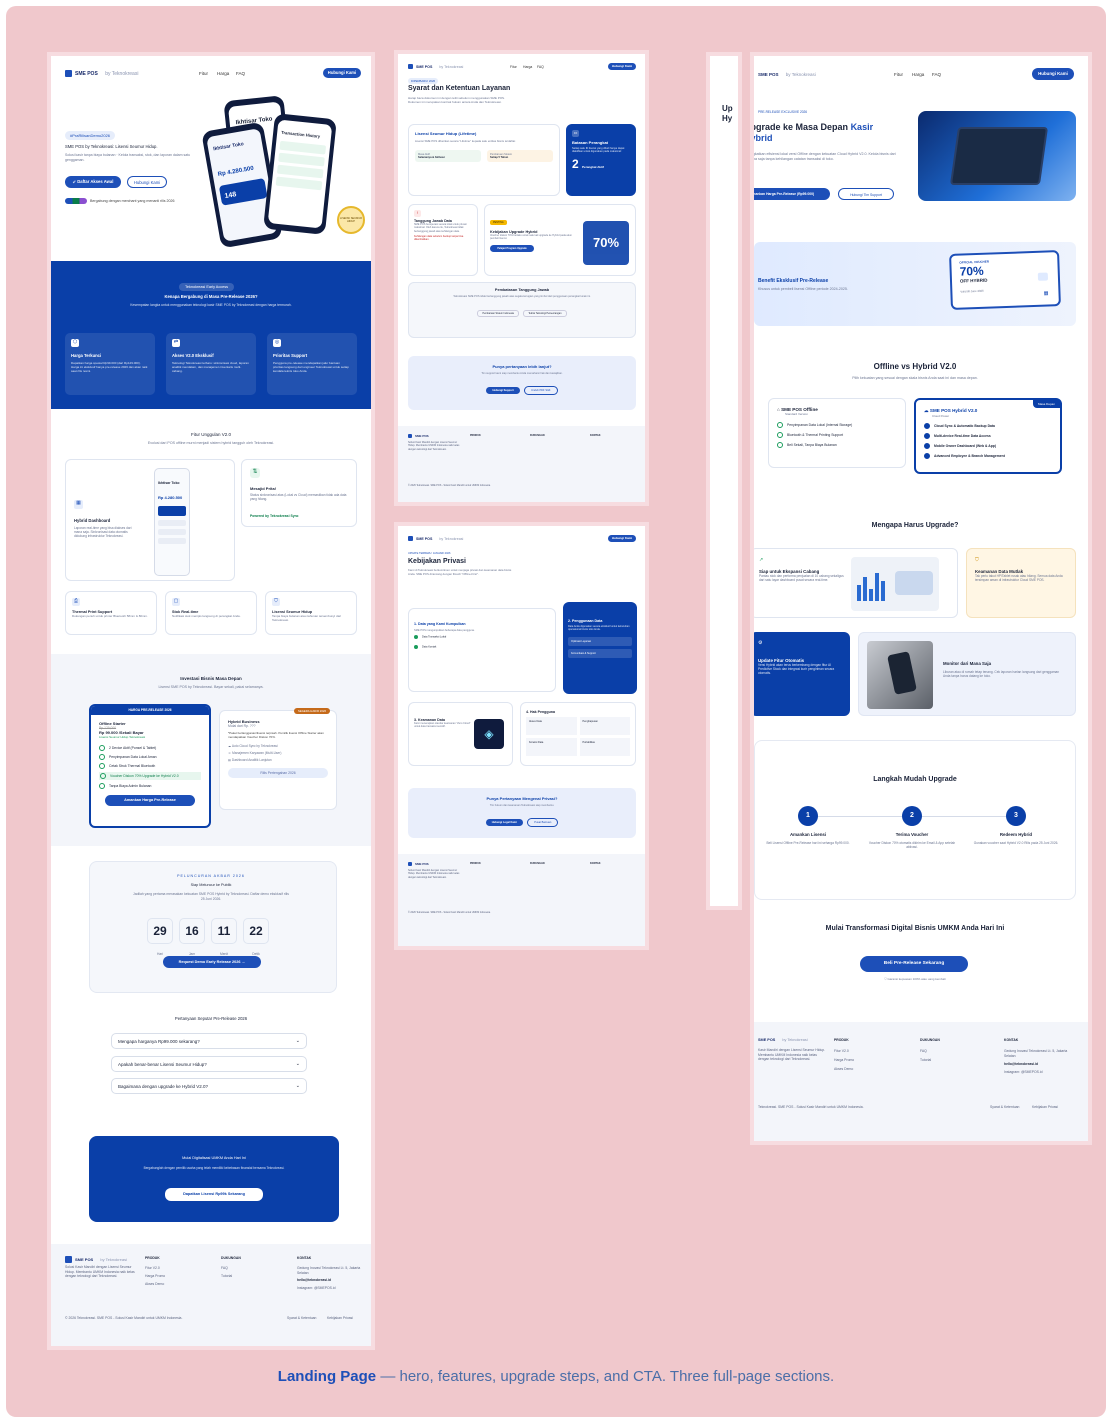  I want to click on buy-prerelease-button: Beli Pre-Release Sekarang, so click(914, 964).